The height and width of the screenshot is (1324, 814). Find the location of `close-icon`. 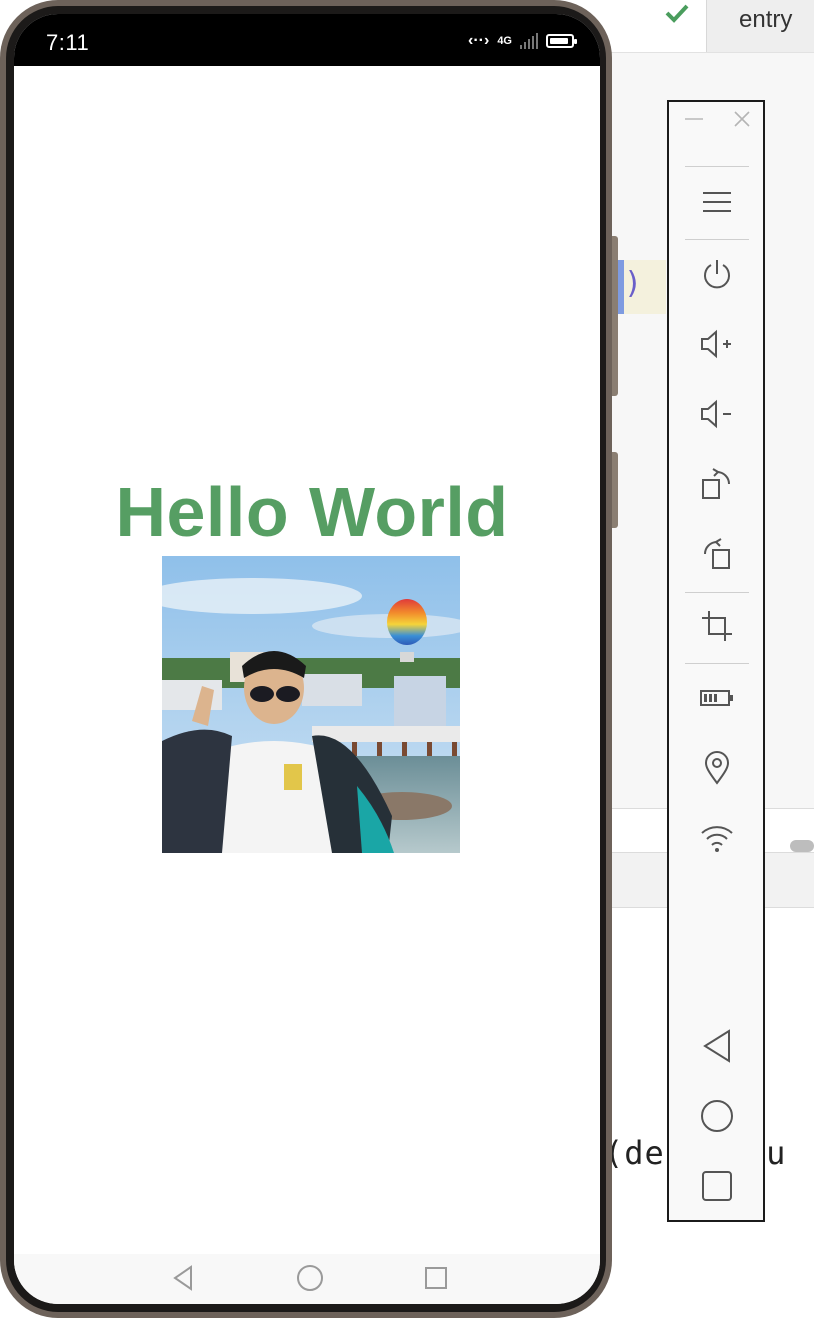

close-icon is located at coordinates (742, 119).